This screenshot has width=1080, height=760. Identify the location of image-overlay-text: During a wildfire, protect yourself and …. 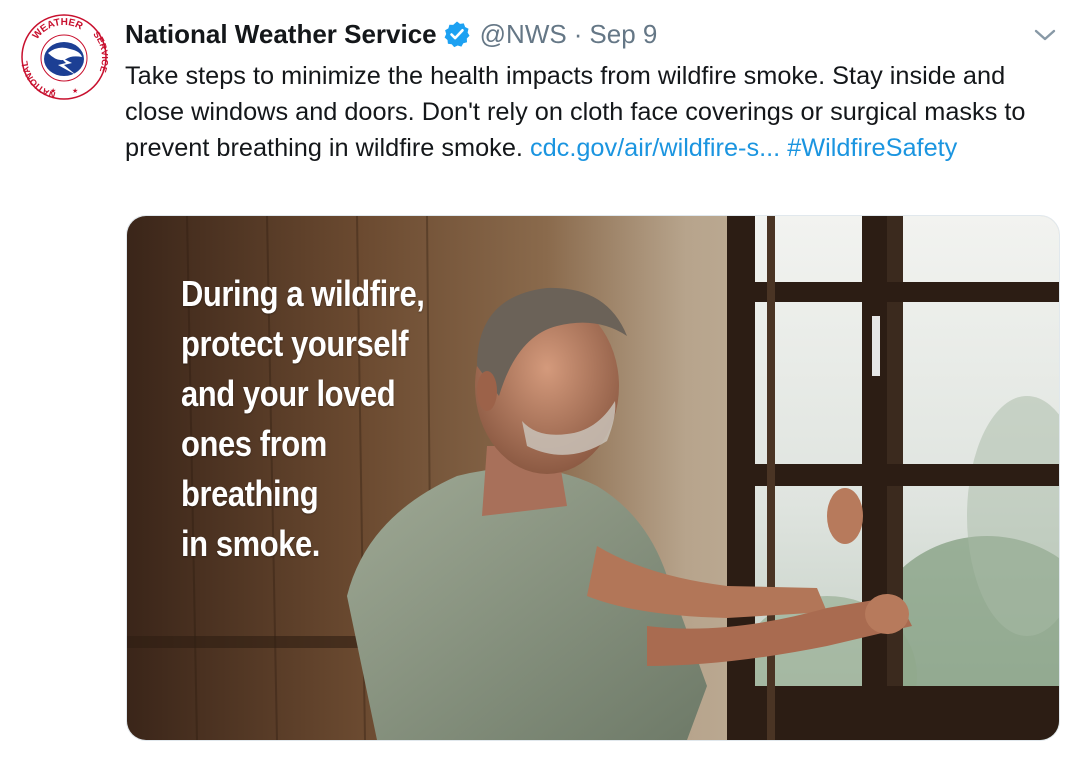
(327, 419).